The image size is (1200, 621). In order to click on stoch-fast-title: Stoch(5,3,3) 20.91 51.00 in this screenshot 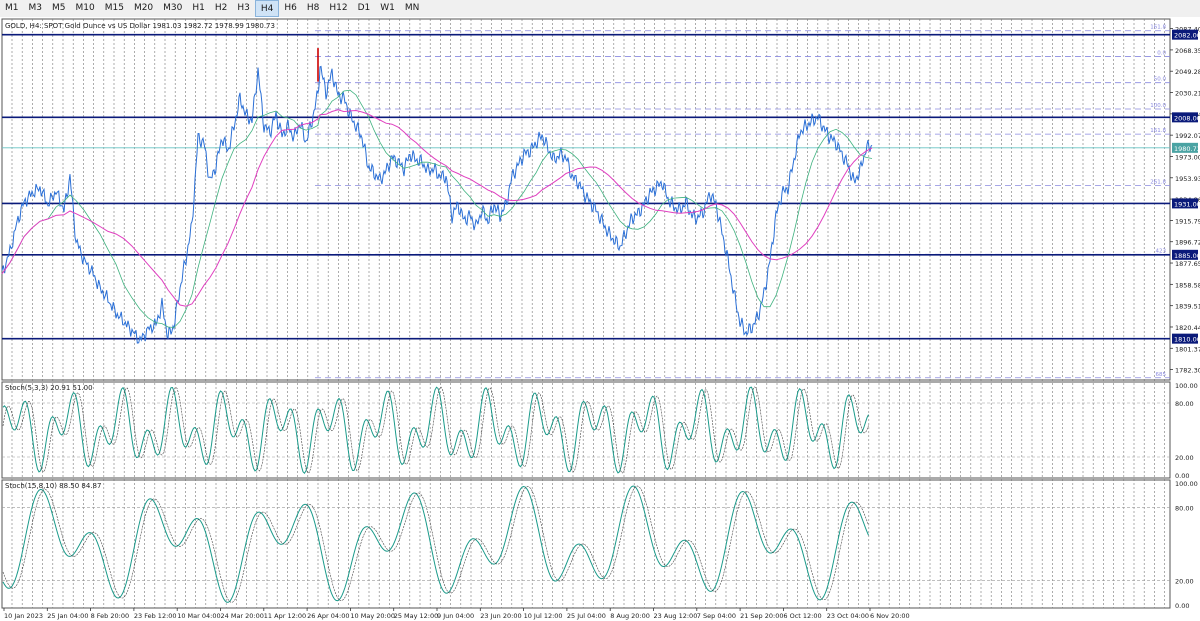, I will do `click(49, 388)`.